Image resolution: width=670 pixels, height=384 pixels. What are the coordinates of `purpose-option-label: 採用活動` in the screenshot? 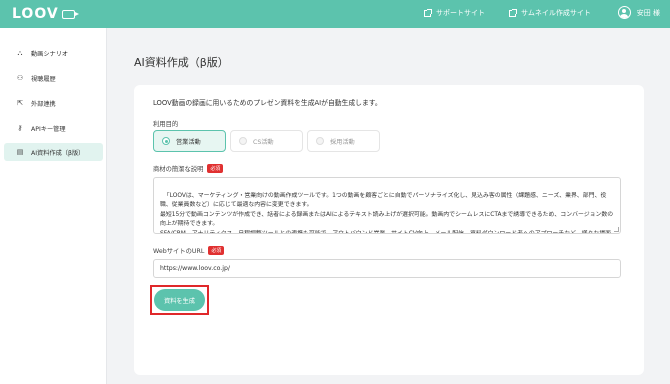 It's located at (342, 142).